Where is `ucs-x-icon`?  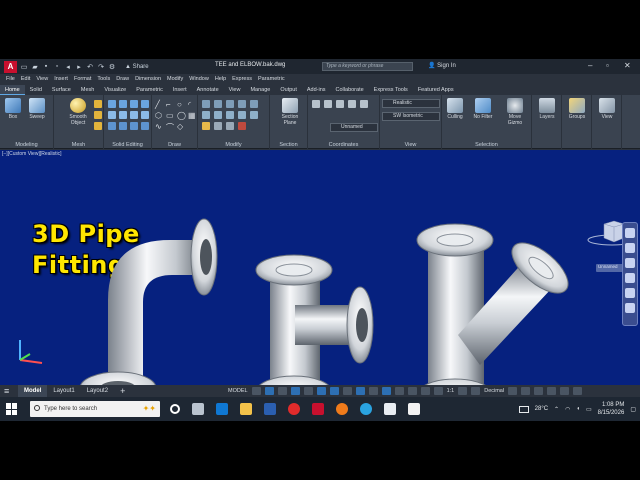
ucs-x-icon is located at coordinates (340, 104).